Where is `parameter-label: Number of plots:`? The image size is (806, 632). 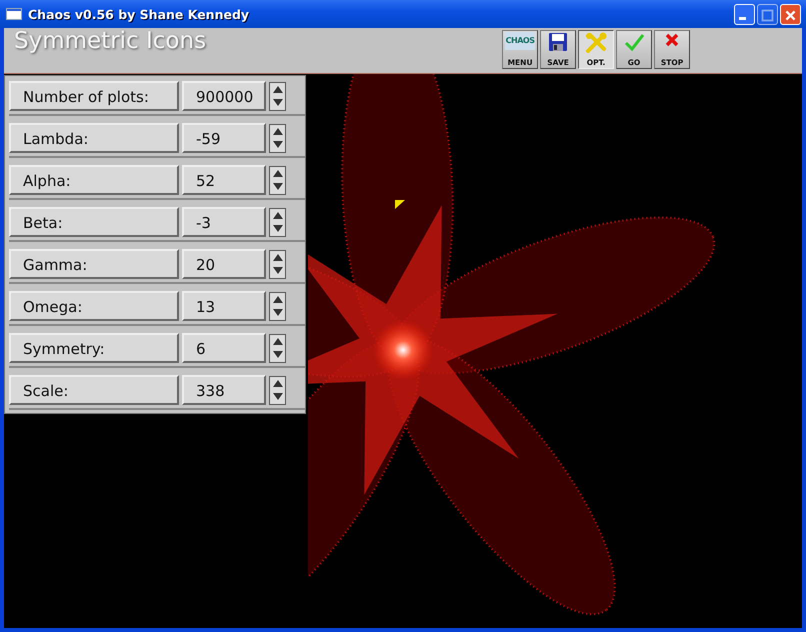
parameter-label: Number of plots: is located at coordinates (94, 96).